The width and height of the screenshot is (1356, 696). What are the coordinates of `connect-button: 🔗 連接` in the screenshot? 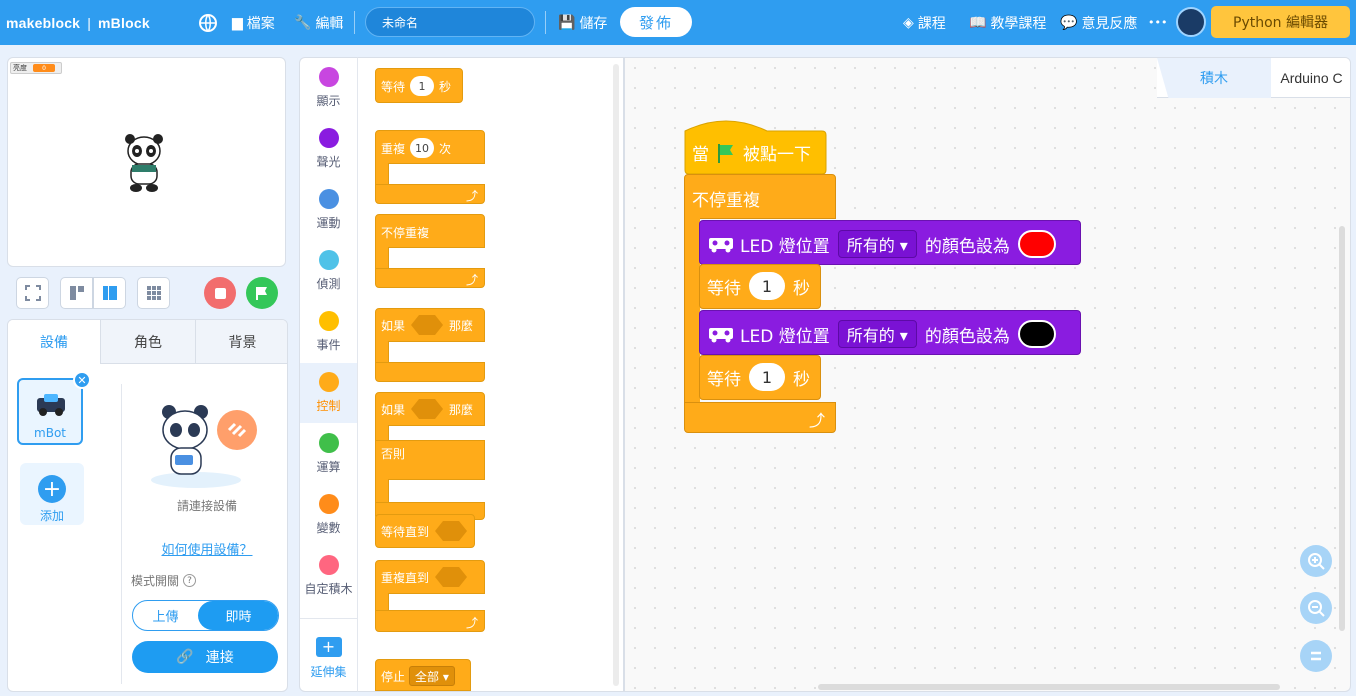 It's located at (205, 657).